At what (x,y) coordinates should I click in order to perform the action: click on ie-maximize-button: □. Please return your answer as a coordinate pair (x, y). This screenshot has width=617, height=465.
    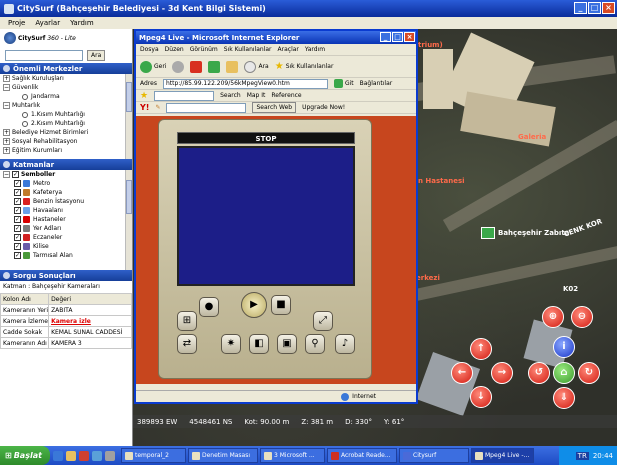
    Looking at the image, I should click on (397, 37).